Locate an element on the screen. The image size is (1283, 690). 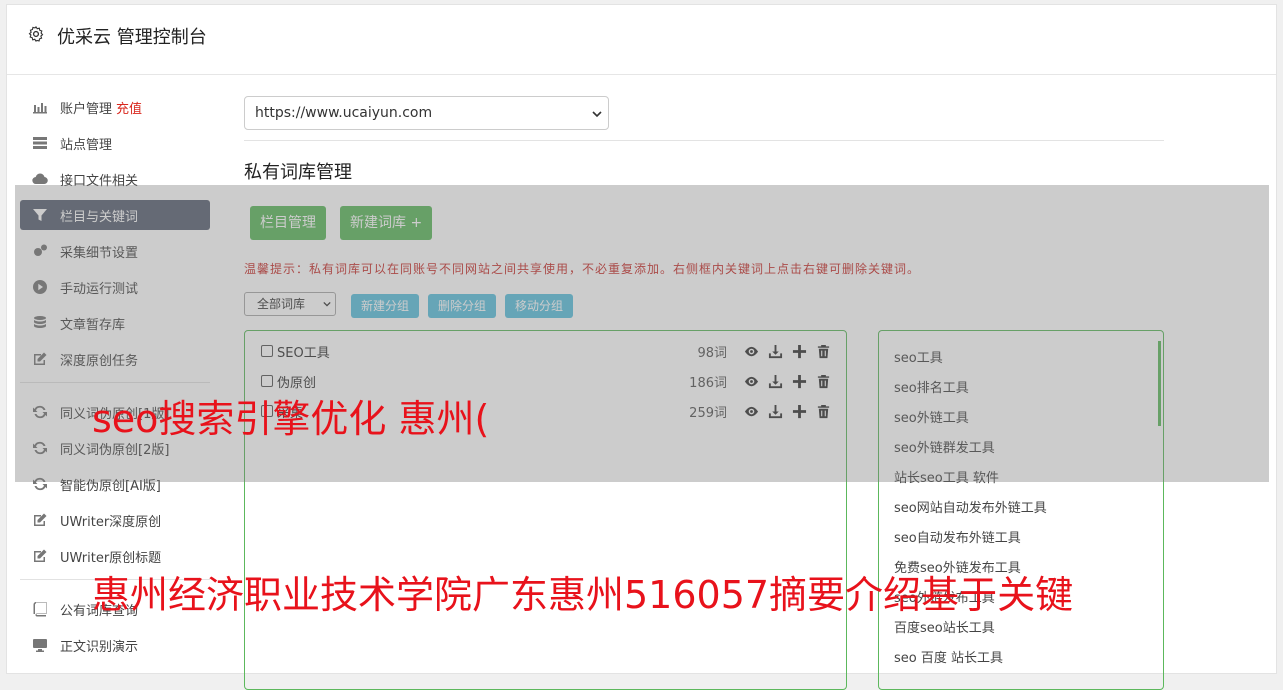
sidebar-item-sites: 站点管理 is located at coordinates (115, 143).